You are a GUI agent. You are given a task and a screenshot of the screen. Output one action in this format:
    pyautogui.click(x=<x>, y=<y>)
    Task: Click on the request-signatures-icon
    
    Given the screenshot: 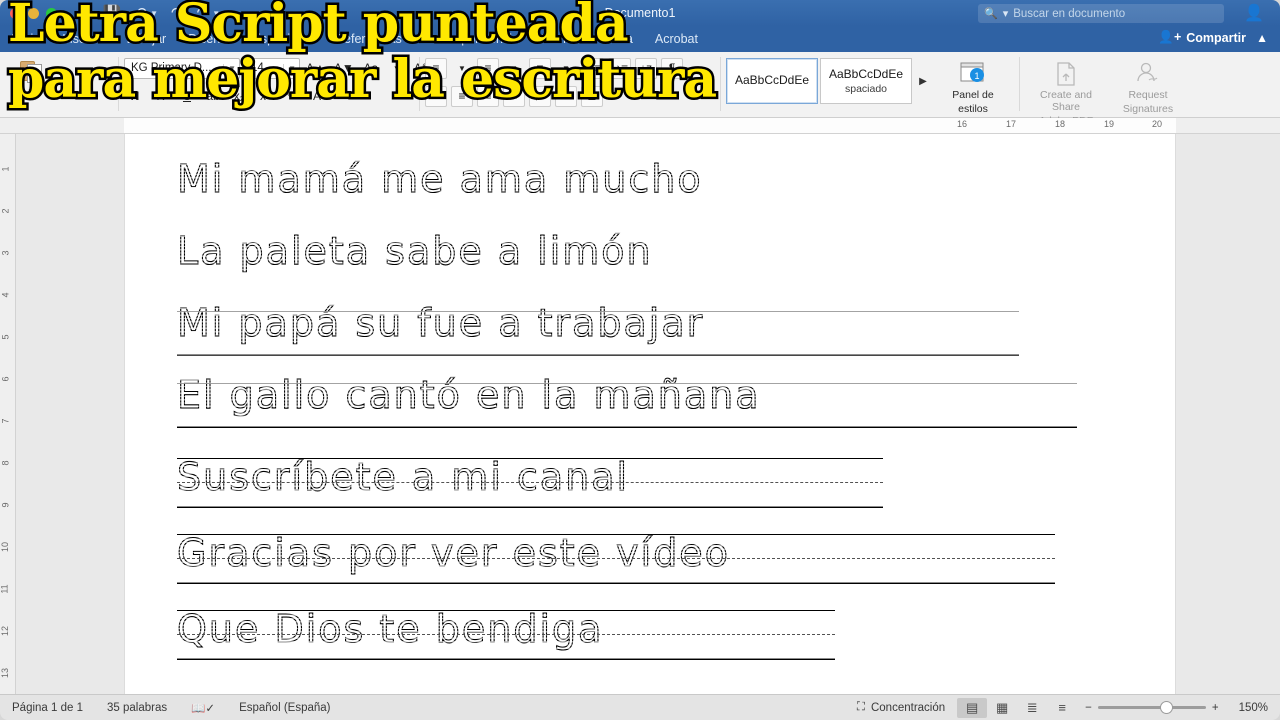 What is the action you would take?
    pyautogui.click(x=1147, y=72)
    